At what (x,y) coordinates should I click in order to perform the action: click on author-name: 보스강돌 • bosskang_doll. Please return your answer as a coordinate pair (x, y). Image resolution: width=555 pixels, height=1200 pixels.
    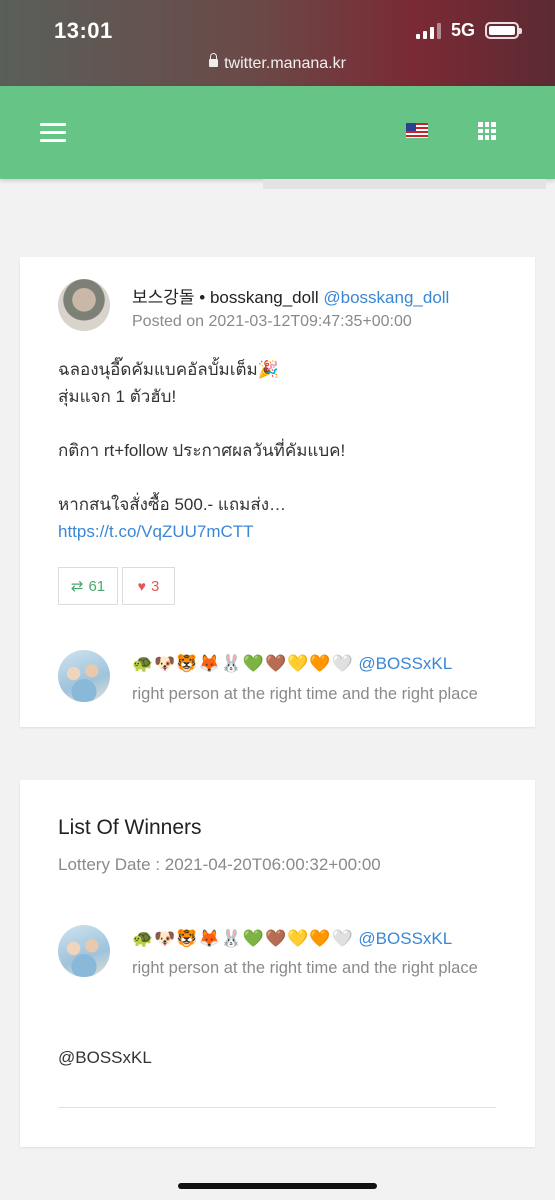
    Looking at the image, I should click on (225, 297).